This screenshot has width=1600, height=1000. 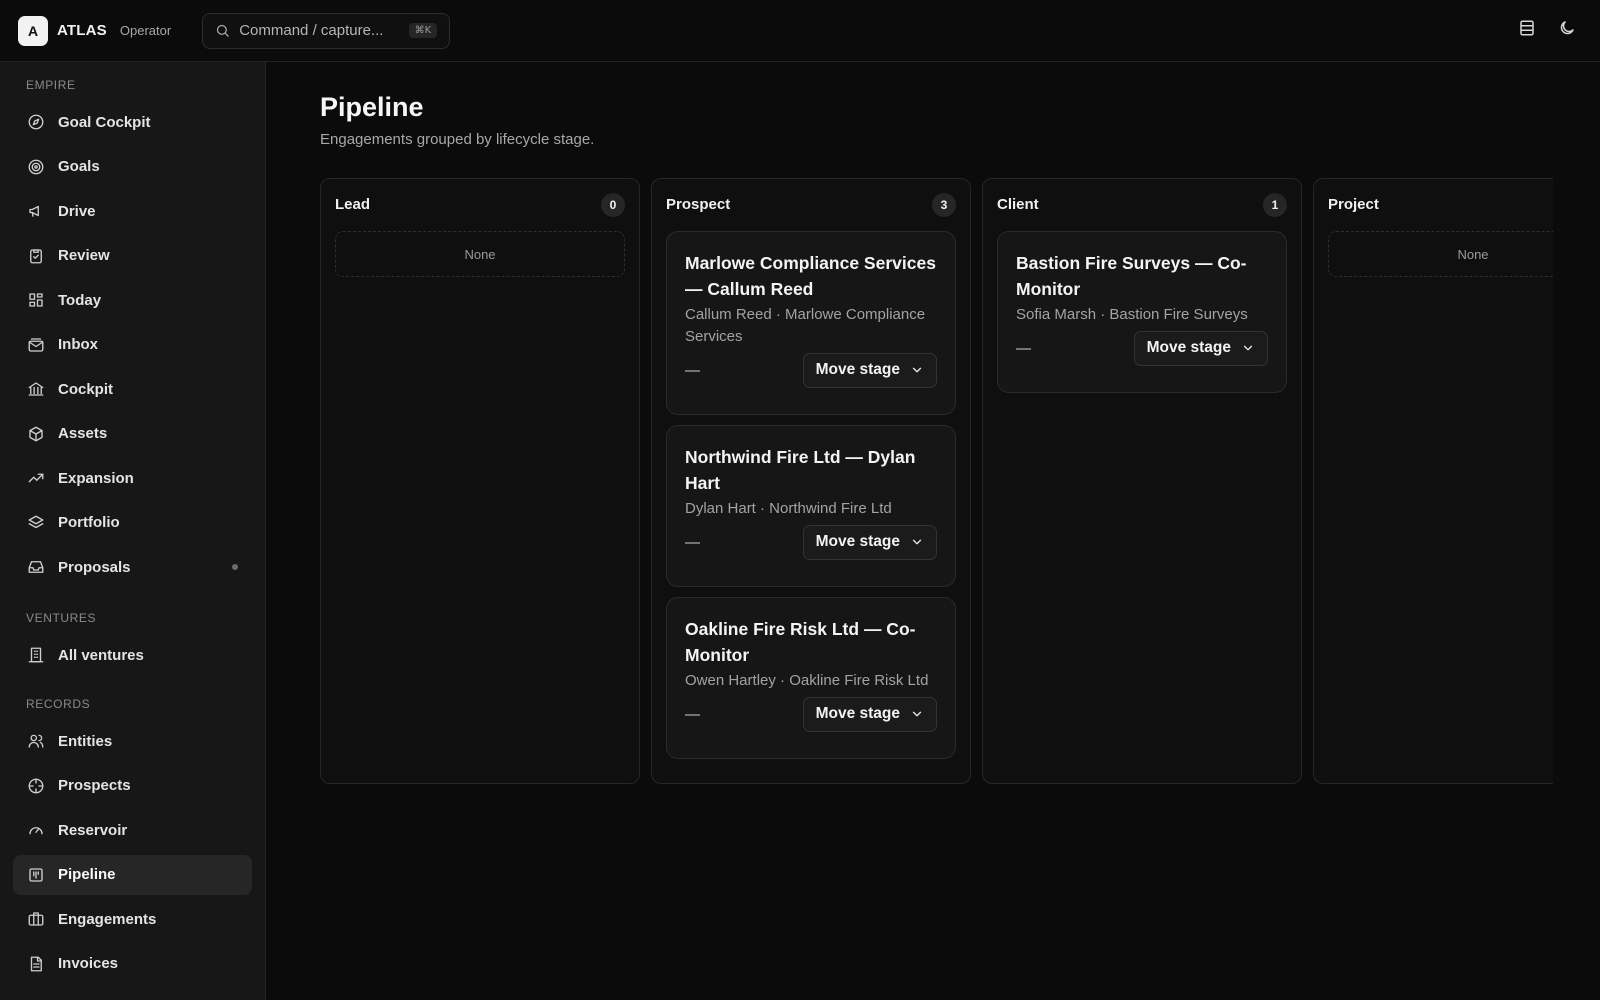 What do you see at coordinates (36, 875) in the screenshot?
I see `kanban-icon` at bounding box center [36, 875].